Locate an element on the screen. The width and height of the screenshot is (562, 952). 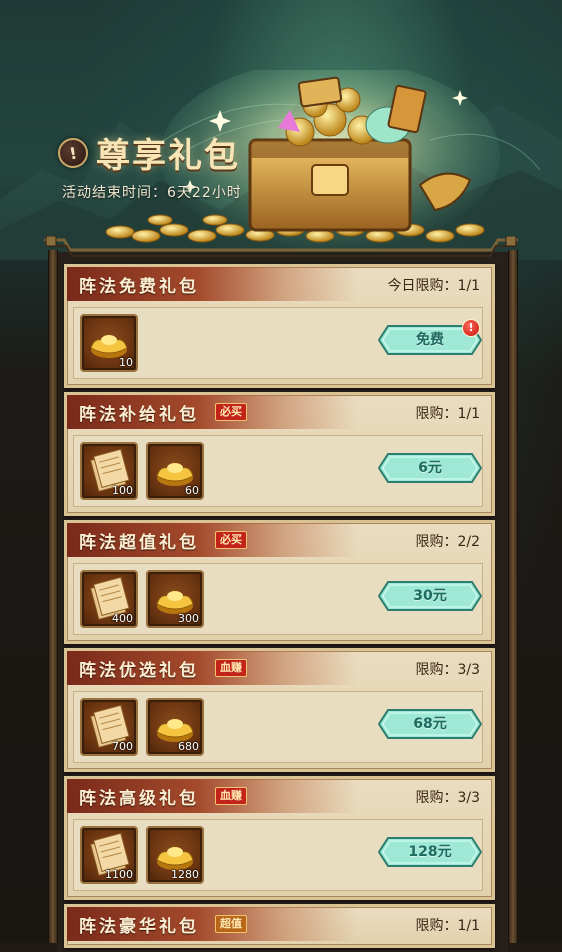
buy-button: 128元 is located at coordinates (430, 852).